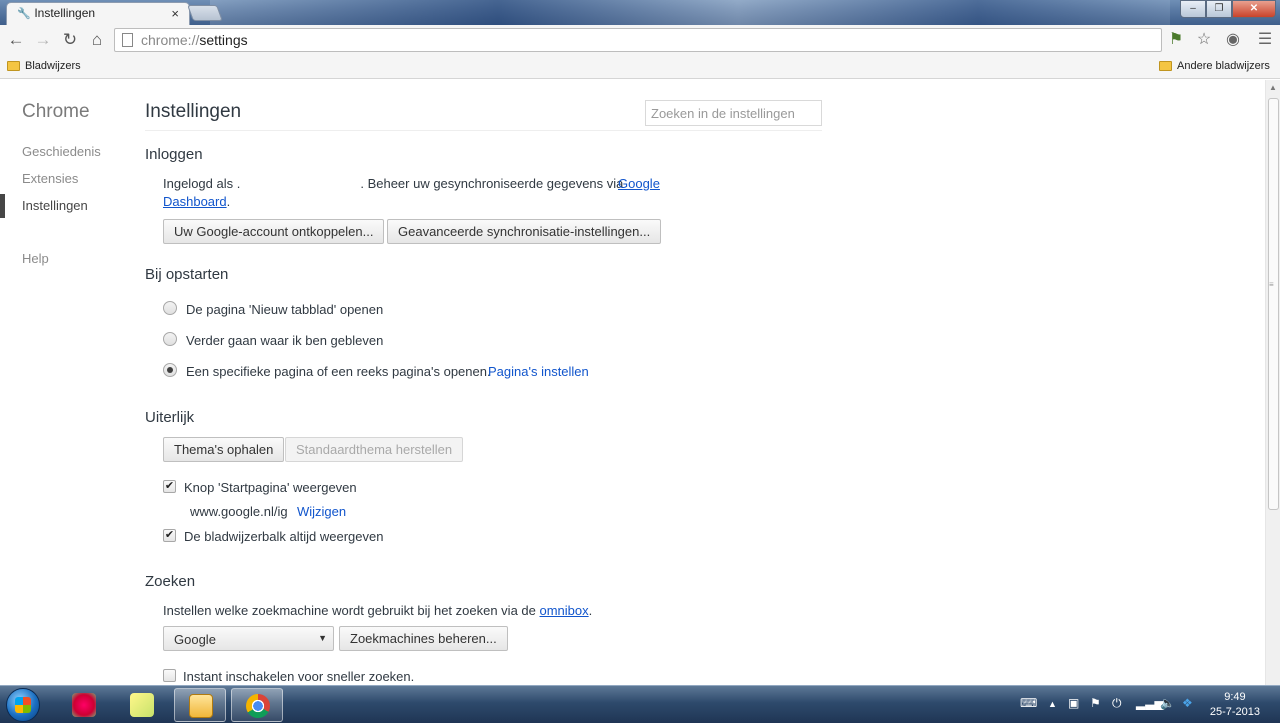  Describe the element at coordinates (193, 111) in the screenshot. I see `page-title: Instellingen` at that location.